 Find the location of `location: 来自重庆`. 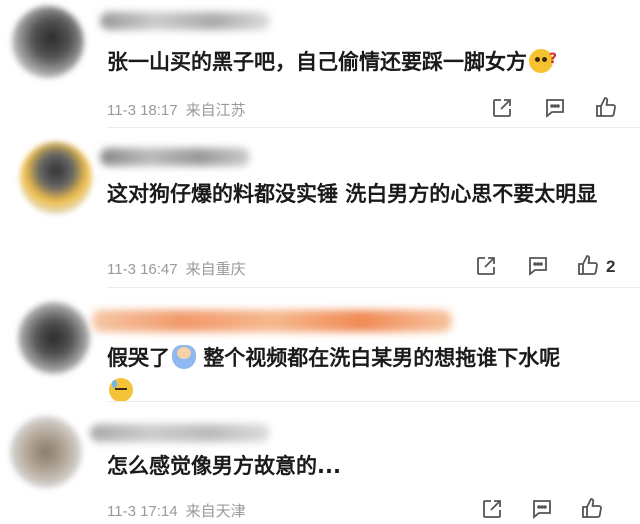

location: 来自重庆 is located at coordinates (215, 269).